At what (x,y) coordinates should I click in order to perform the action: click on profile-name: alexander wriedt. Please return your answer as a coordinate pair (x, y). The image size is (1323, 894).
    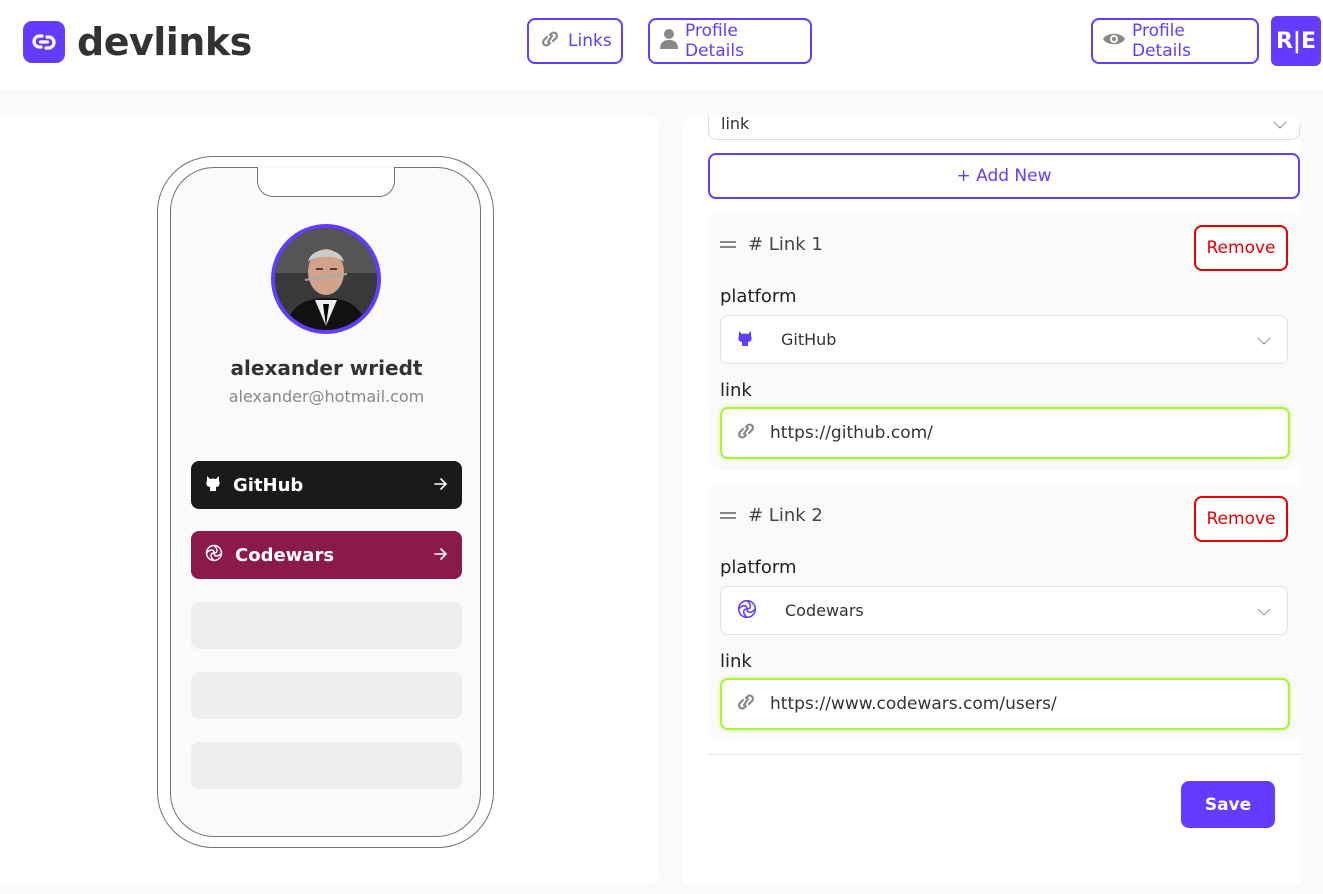
    Looking at the image, I should click on (326, 368).